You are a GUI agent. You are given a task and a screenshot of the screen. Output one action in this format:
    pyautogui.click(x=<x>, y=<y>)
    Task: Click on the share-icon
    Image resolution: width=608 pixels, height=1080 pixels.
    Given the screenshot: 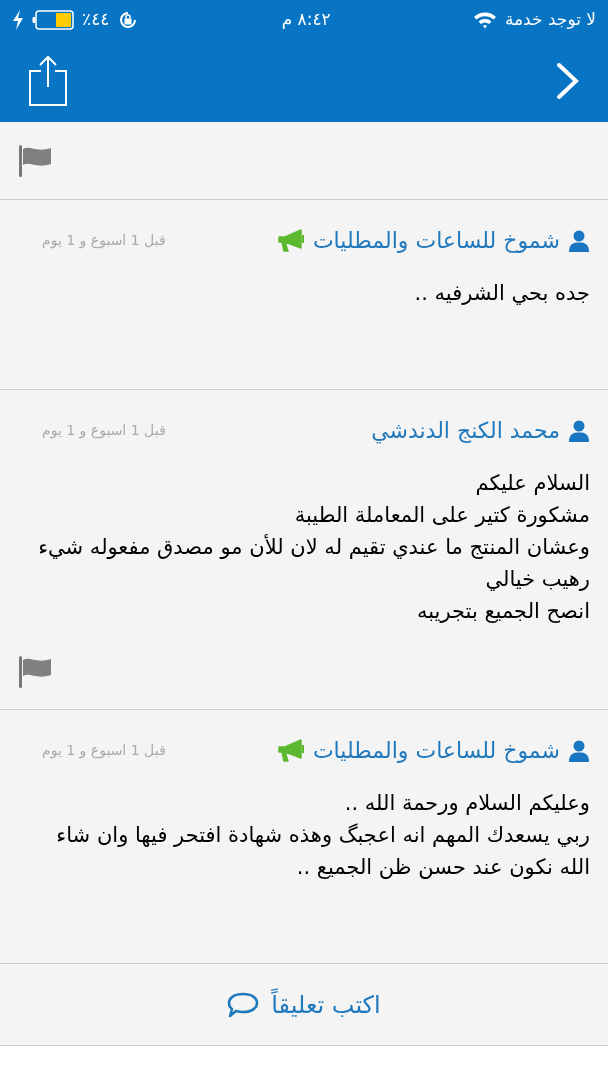 What is the action you would take?
    pyautogui.click(x=48, y=81)
    